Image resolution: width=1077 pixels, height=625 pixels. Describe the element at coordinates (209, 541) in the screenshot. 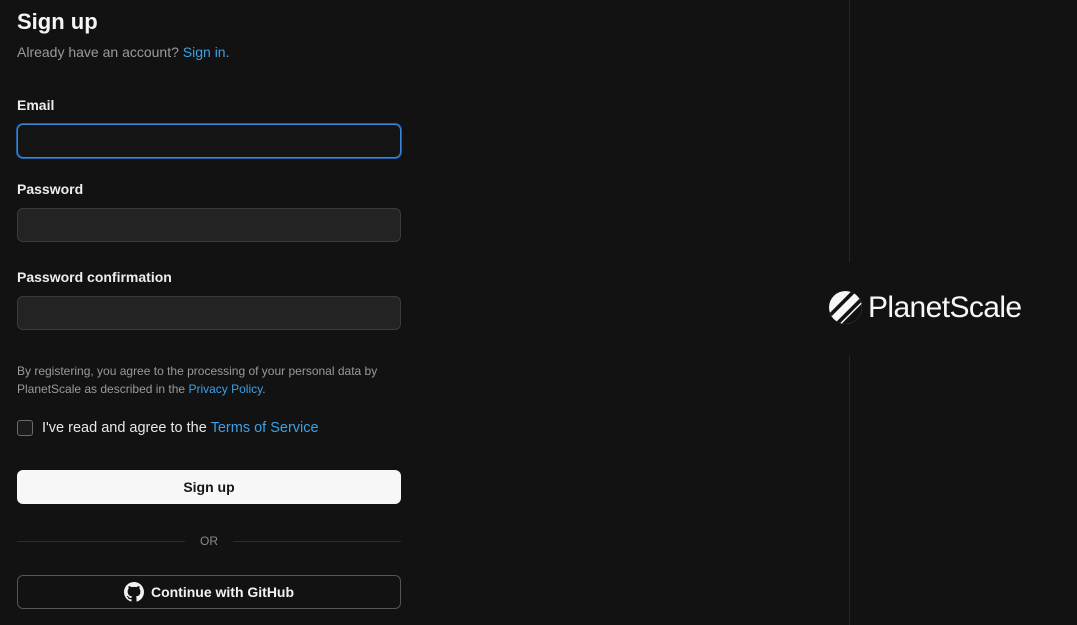

I see `or-divider: OR` at that location.